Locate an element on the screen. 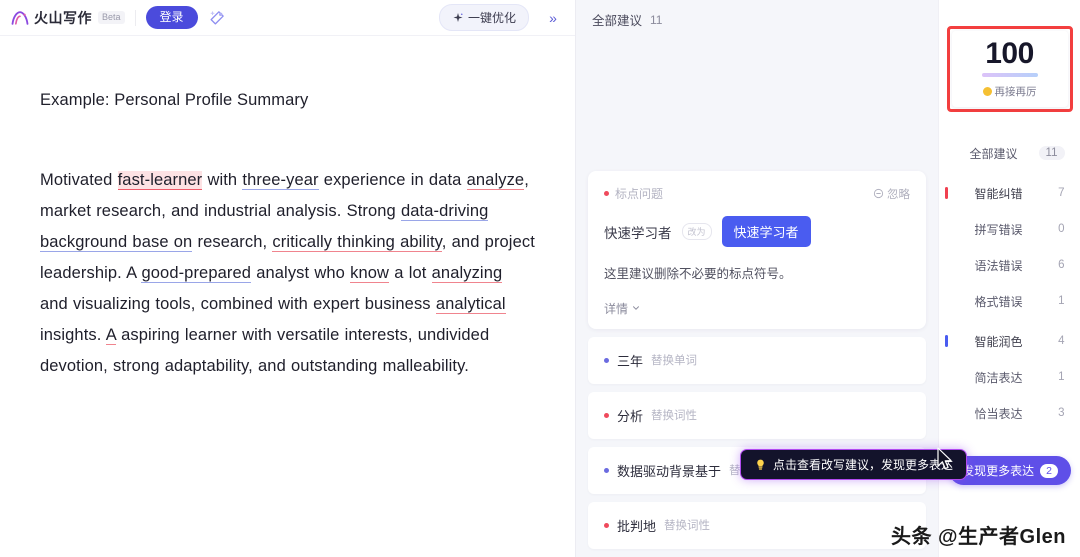  category-count: 11 is located at coordinates (1051, 153).